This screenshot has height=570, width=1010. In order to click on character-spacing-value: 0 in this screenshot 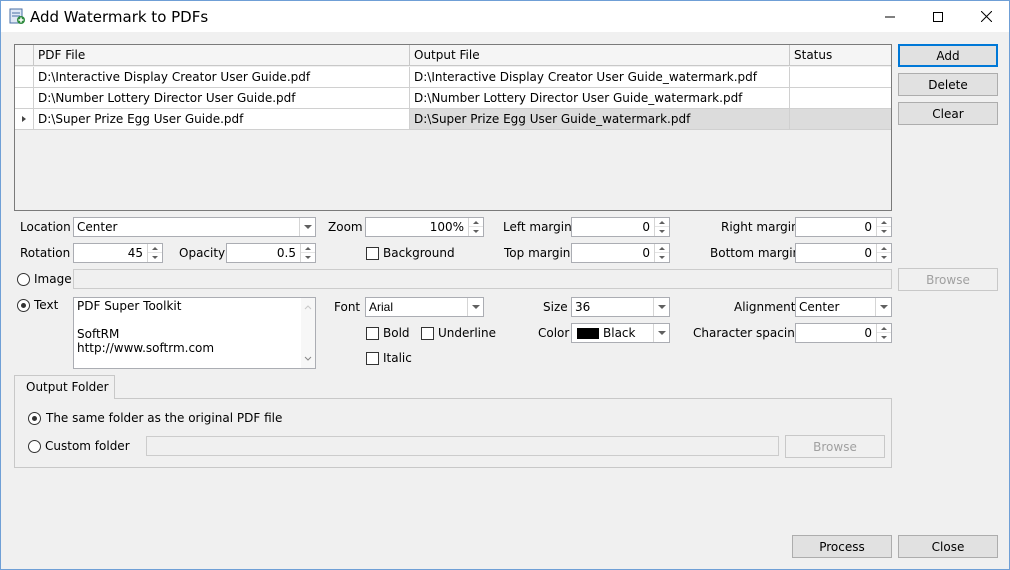, I will do `click(868, 333)`.